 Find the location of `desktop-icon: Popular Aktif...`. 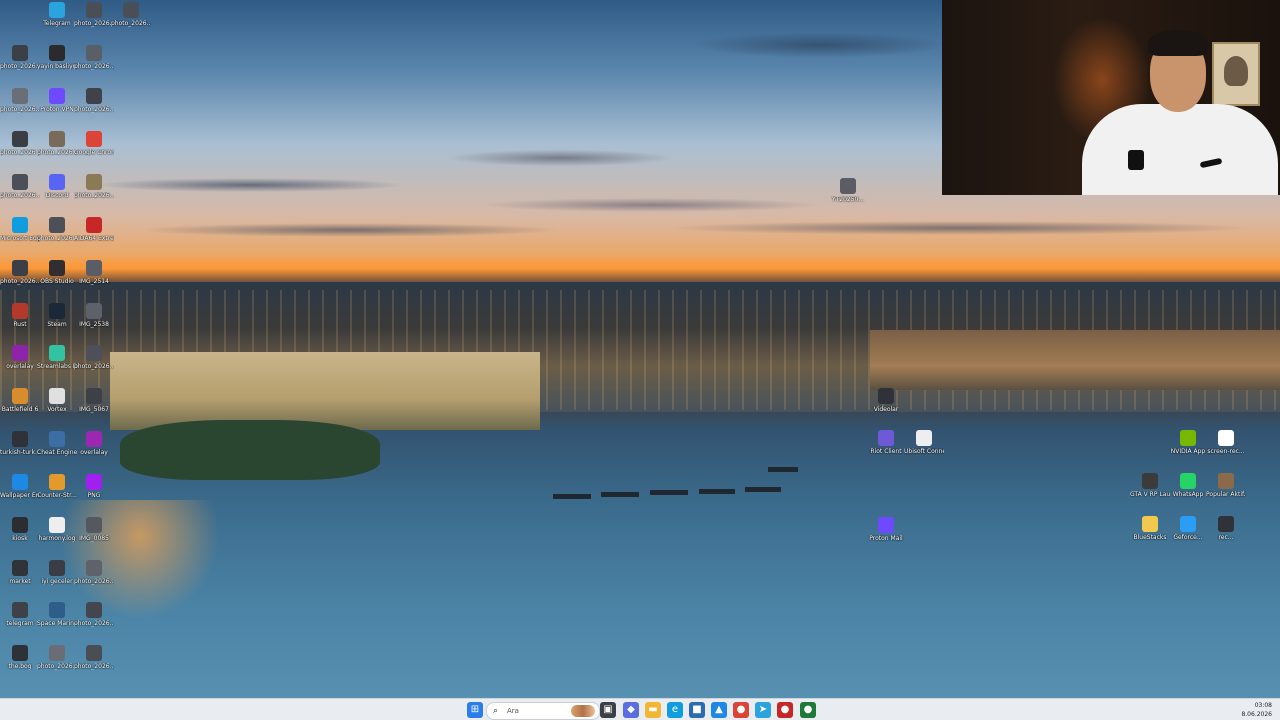

desktop-icon: Popular Aktif... is located at coordinates (1226, 485).